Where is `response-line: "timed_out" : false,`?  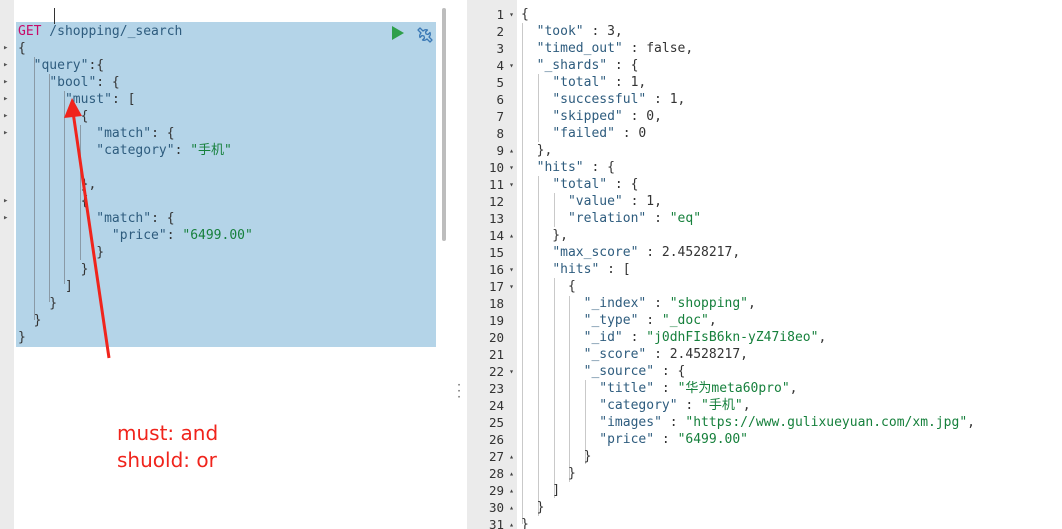 response-line: "timed_out" : false, is located at coordinates (607, 48).